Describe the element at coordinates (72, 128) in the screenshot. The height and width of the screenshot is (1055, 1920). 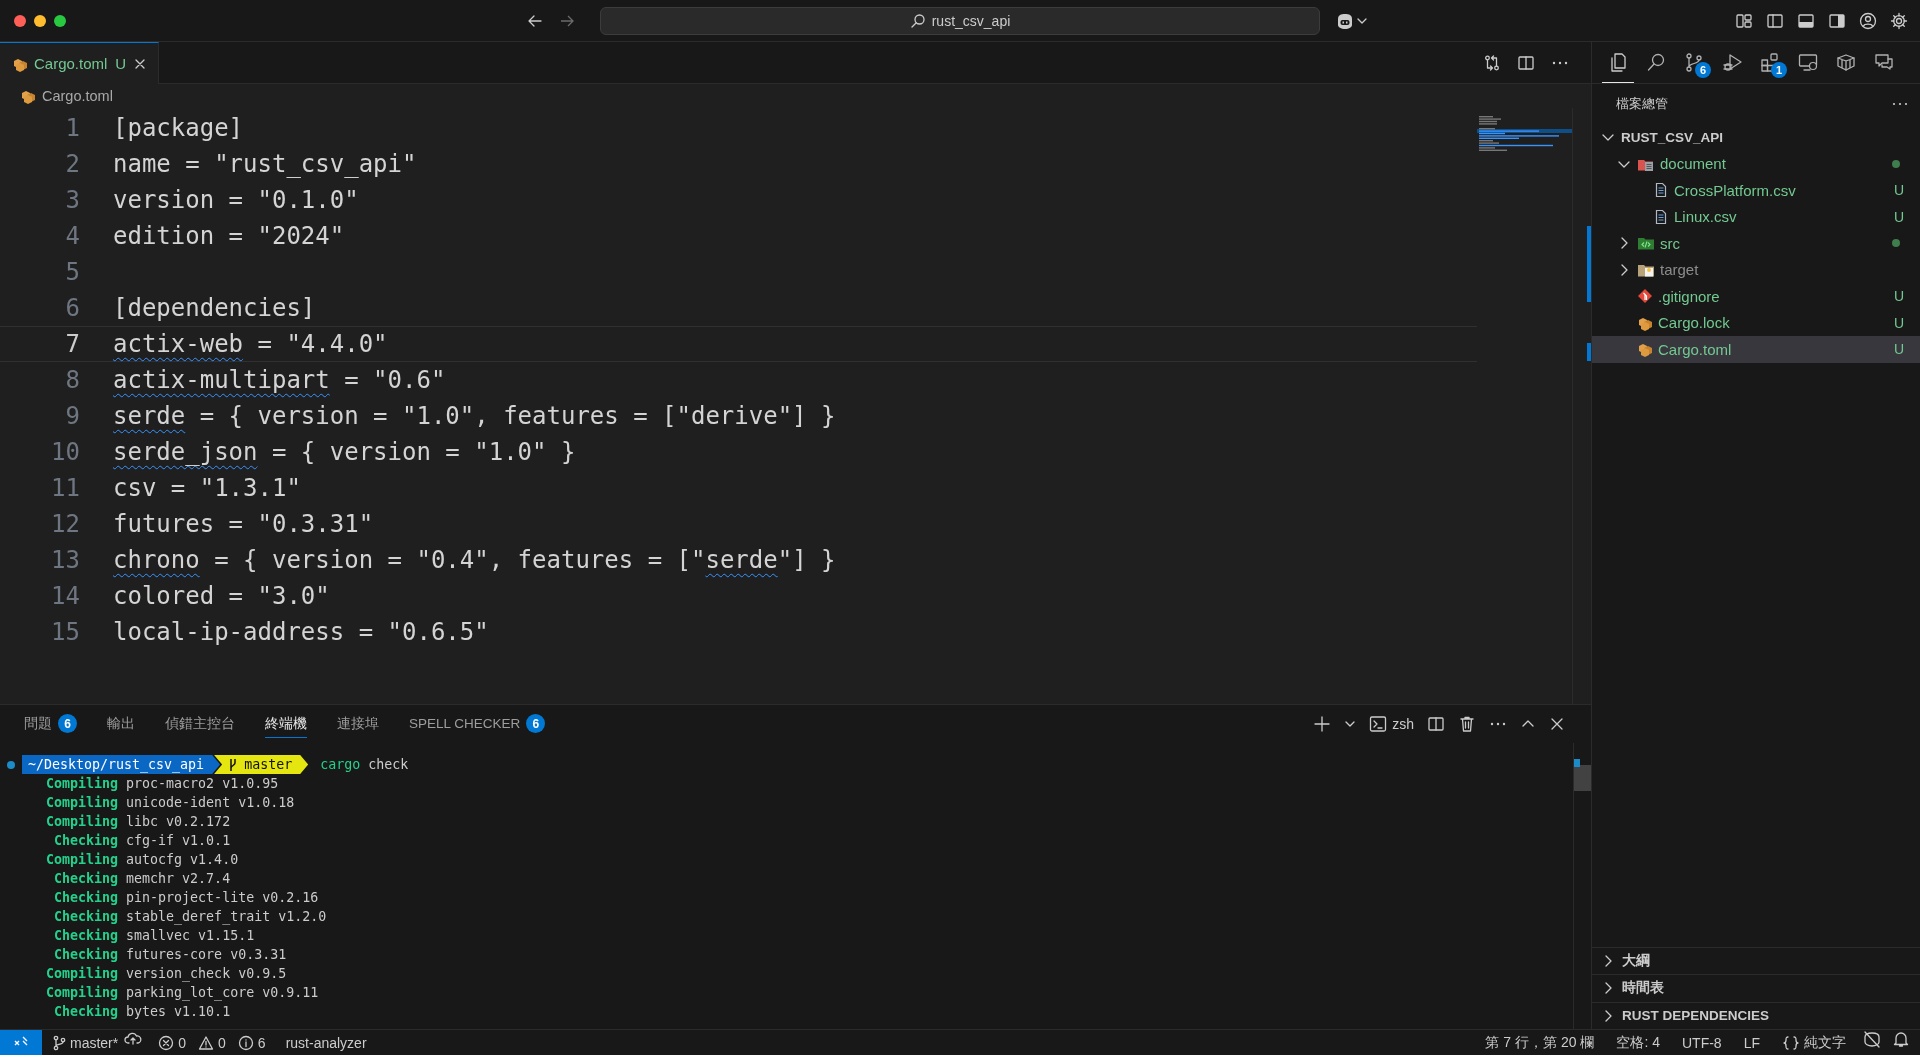
I see `line-number: 1` at that location.